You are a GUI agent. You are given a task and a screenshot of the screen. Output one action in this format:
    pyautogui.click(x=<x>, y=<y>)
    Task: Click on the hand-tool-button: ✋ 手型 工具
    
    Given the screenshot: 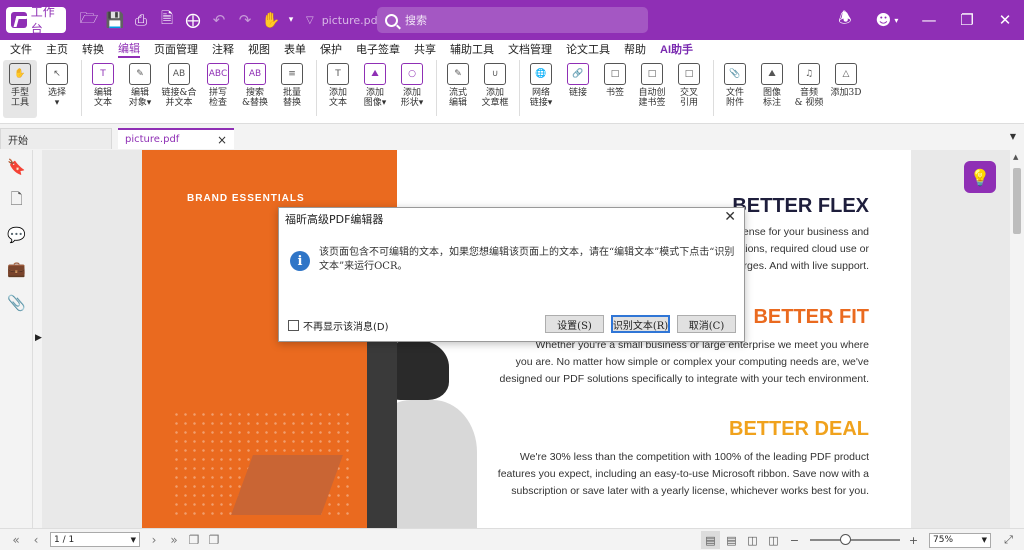 What is the action you would take?
    pyautogui.click(x=20, y=89)
    